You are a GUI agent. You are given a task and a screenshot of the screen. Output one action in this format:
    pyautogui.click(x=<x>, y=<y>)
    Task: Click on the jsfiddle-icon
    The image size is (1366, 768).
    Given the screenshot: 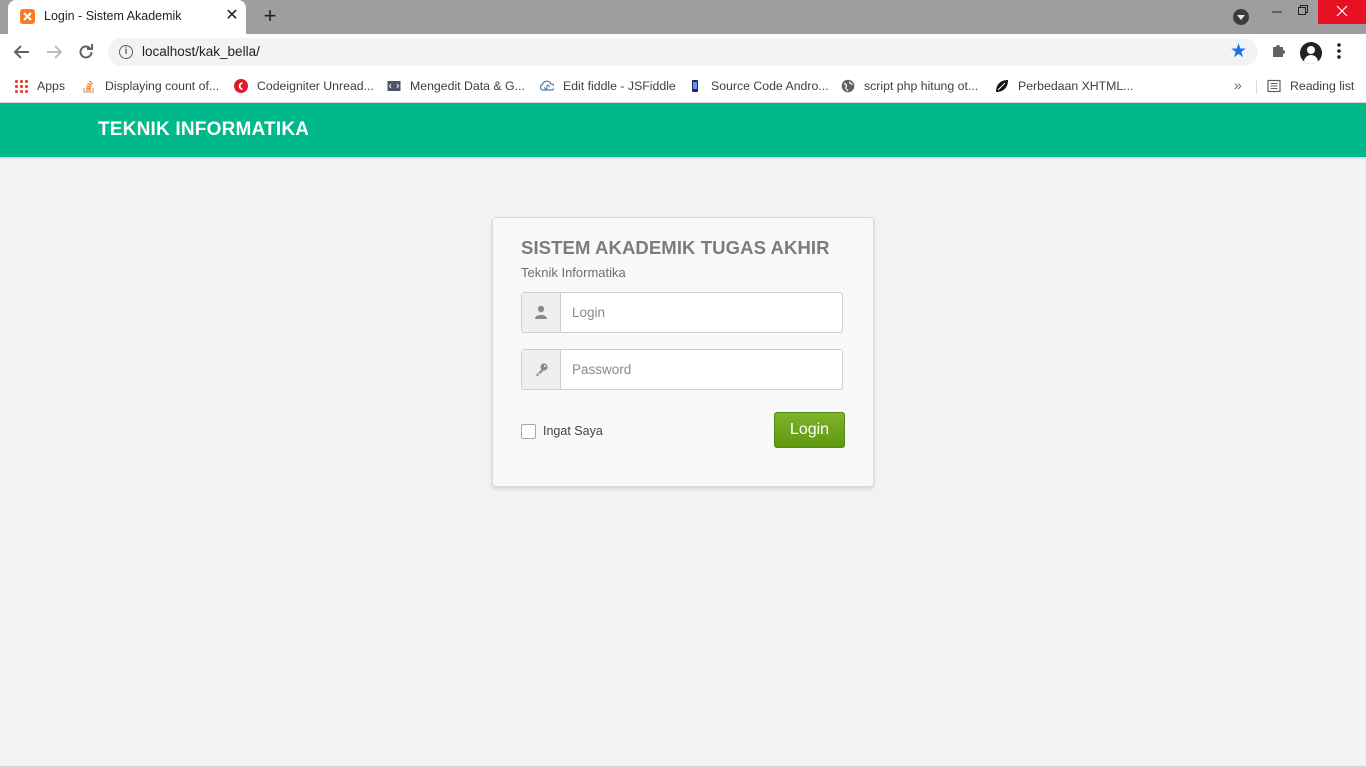 What is the action you would take?
    pyautogui.click(x=547, y=85)
    